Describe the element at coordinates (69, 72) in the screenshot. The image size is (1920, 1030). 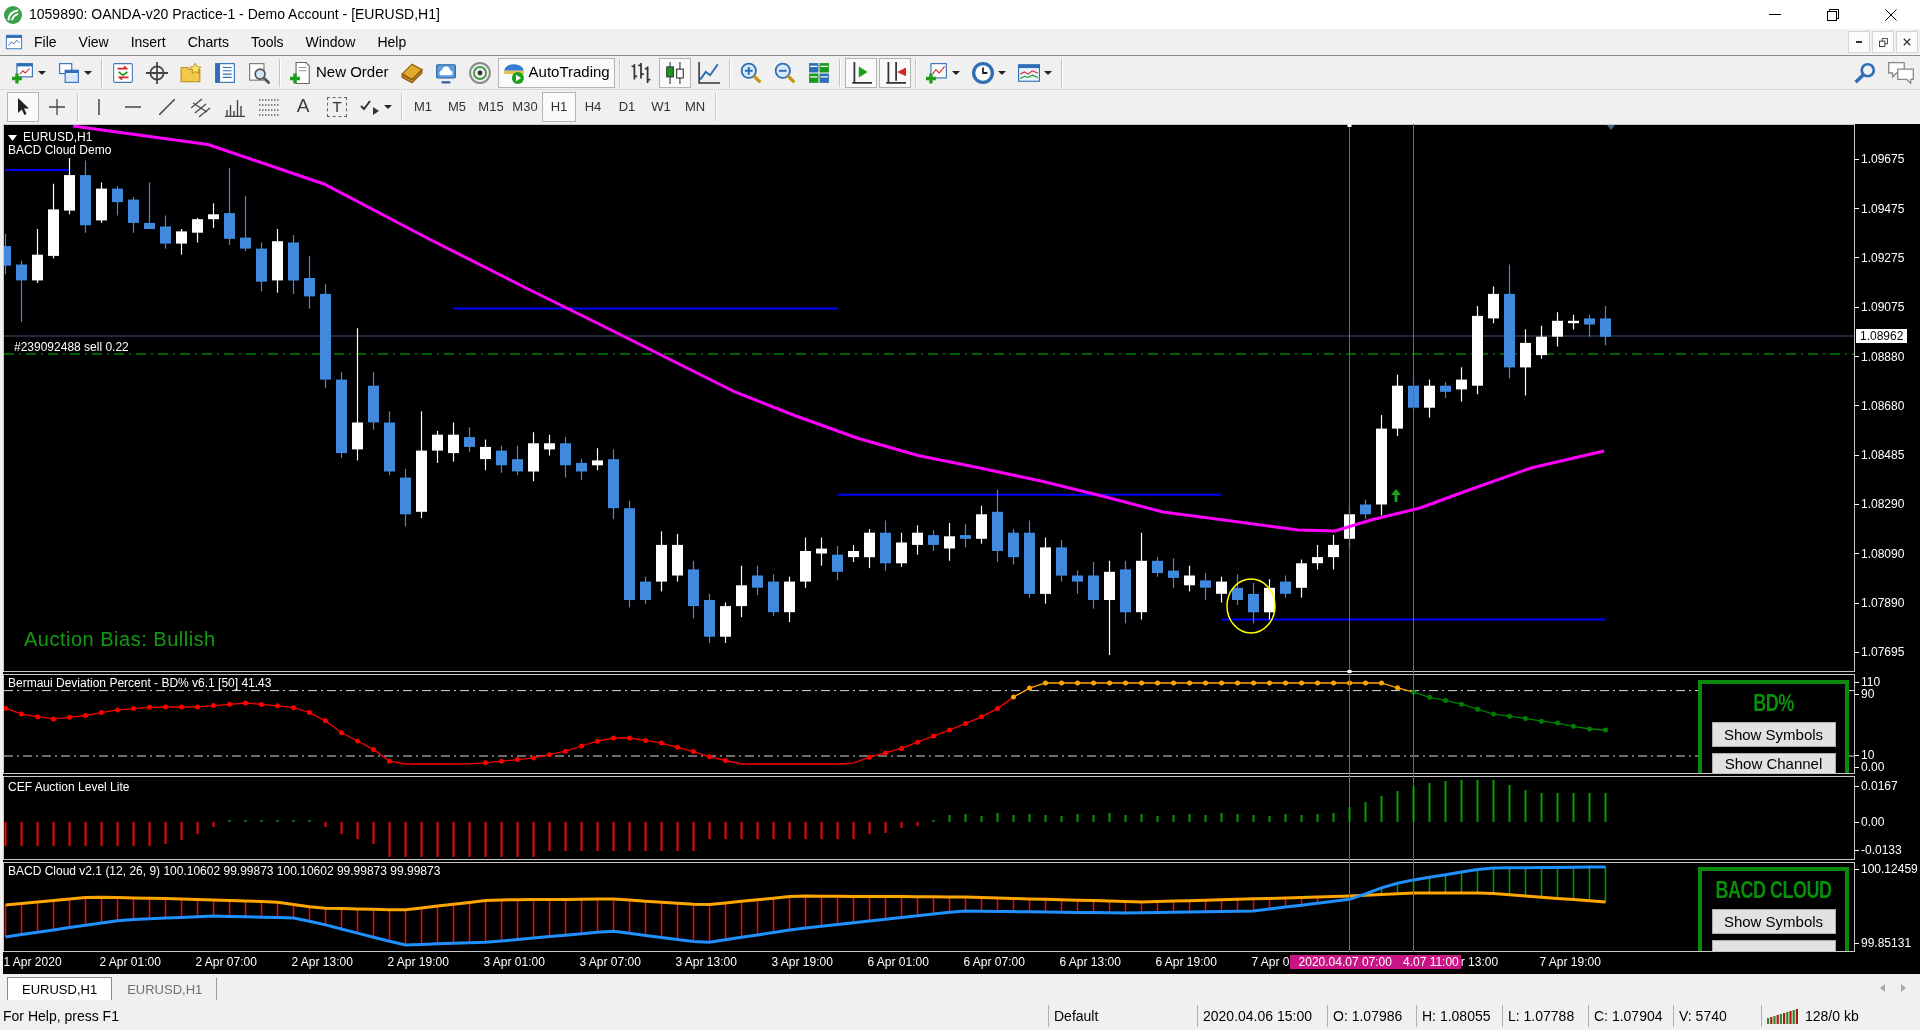
I see `windows-icon` at that location.